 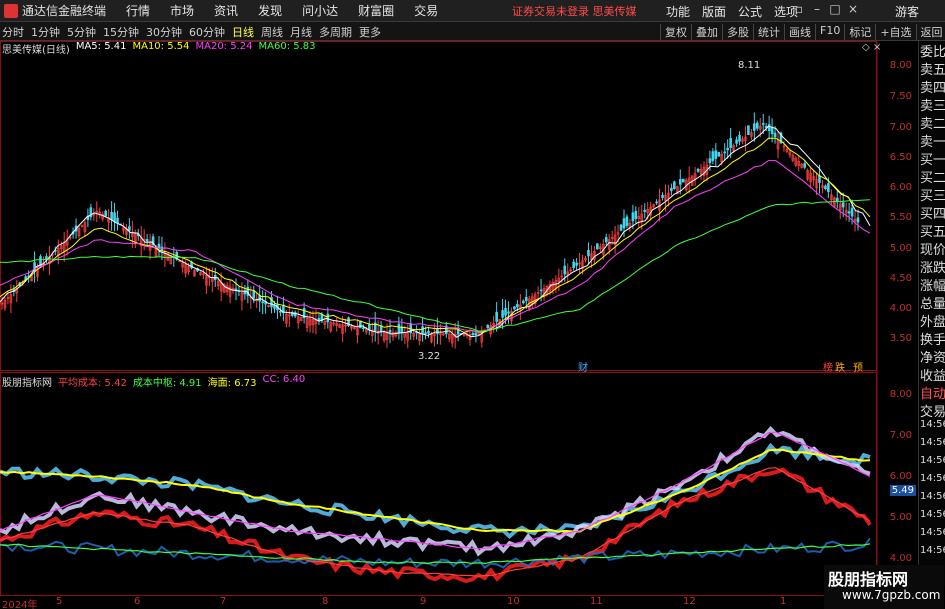 I want to click on cc-label: CC: 6.40, so click(x=284, y=379).